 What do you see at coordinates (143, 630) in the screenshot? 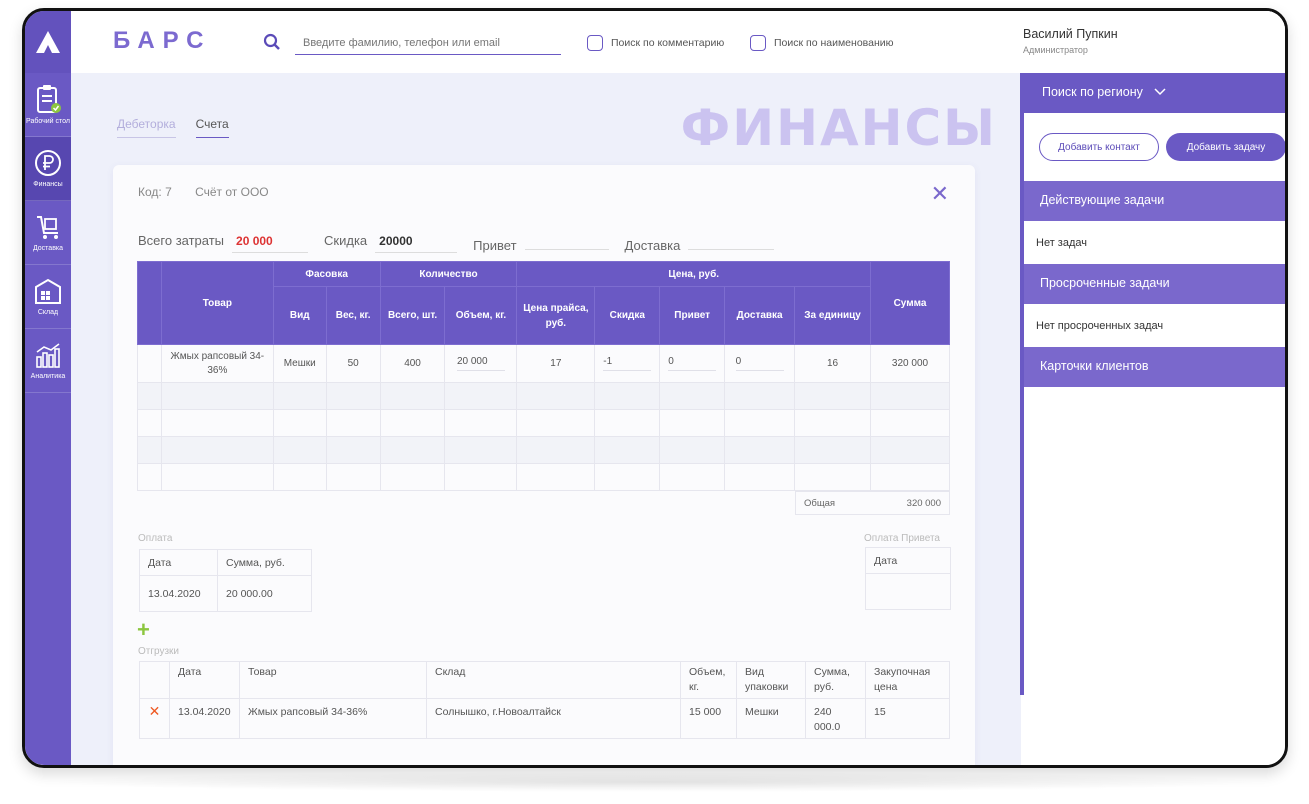
I see `add-payment-button: +` at bounding box center [143, 630].